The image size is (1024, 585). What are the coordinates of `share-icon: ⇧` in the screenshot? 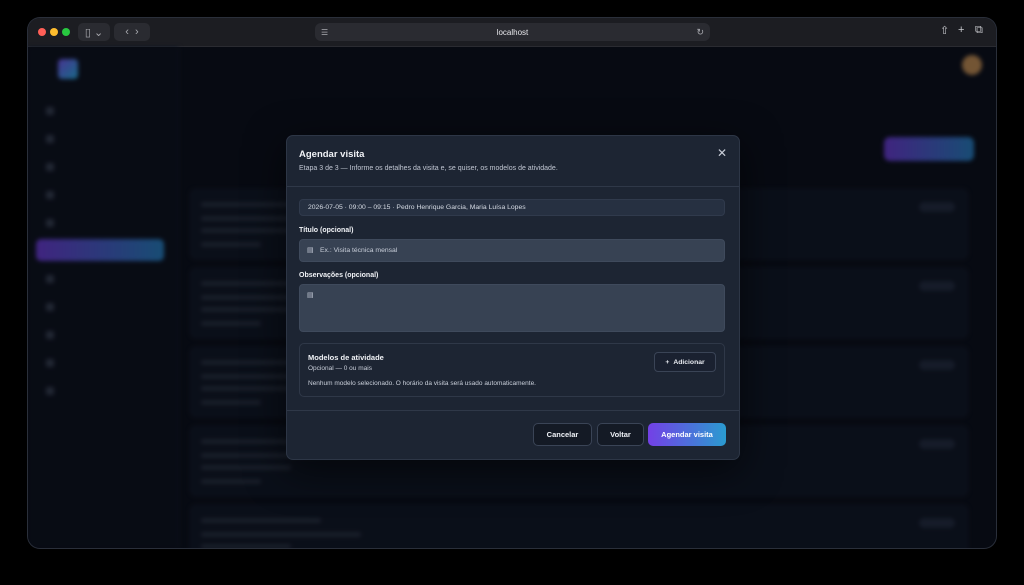 It's located at (944, 30).